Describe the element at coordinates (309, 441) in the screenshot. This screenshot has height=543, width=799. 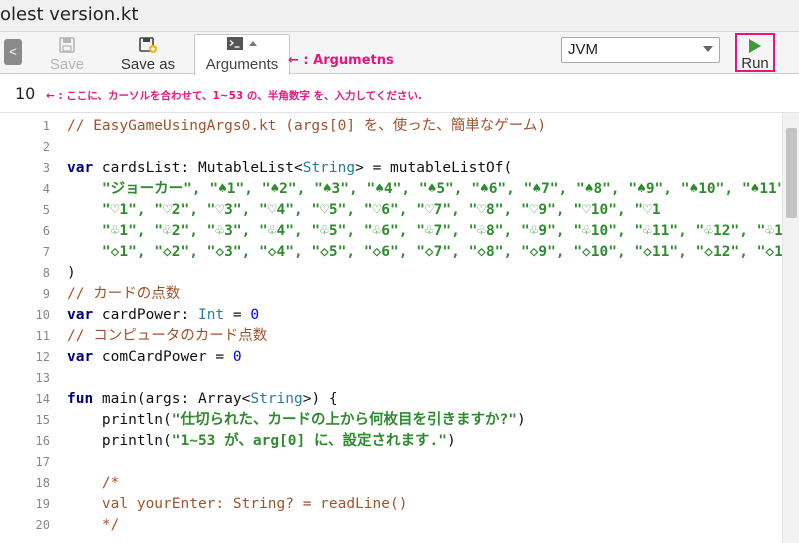
I see `code-token: "1~53 が、arg[0] に、設定されます."` at that location.